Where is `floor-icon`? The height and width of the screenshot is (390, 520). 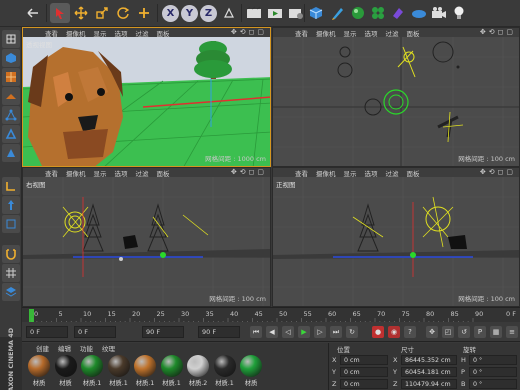
floor-icon is located at coordinates (419, 13).